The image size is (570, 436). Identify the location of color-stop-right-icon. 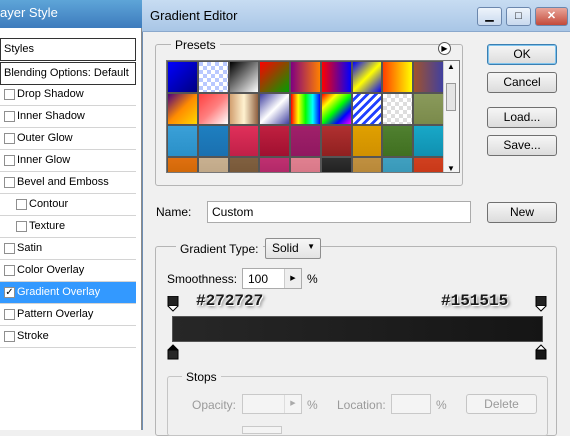
(541, 352).